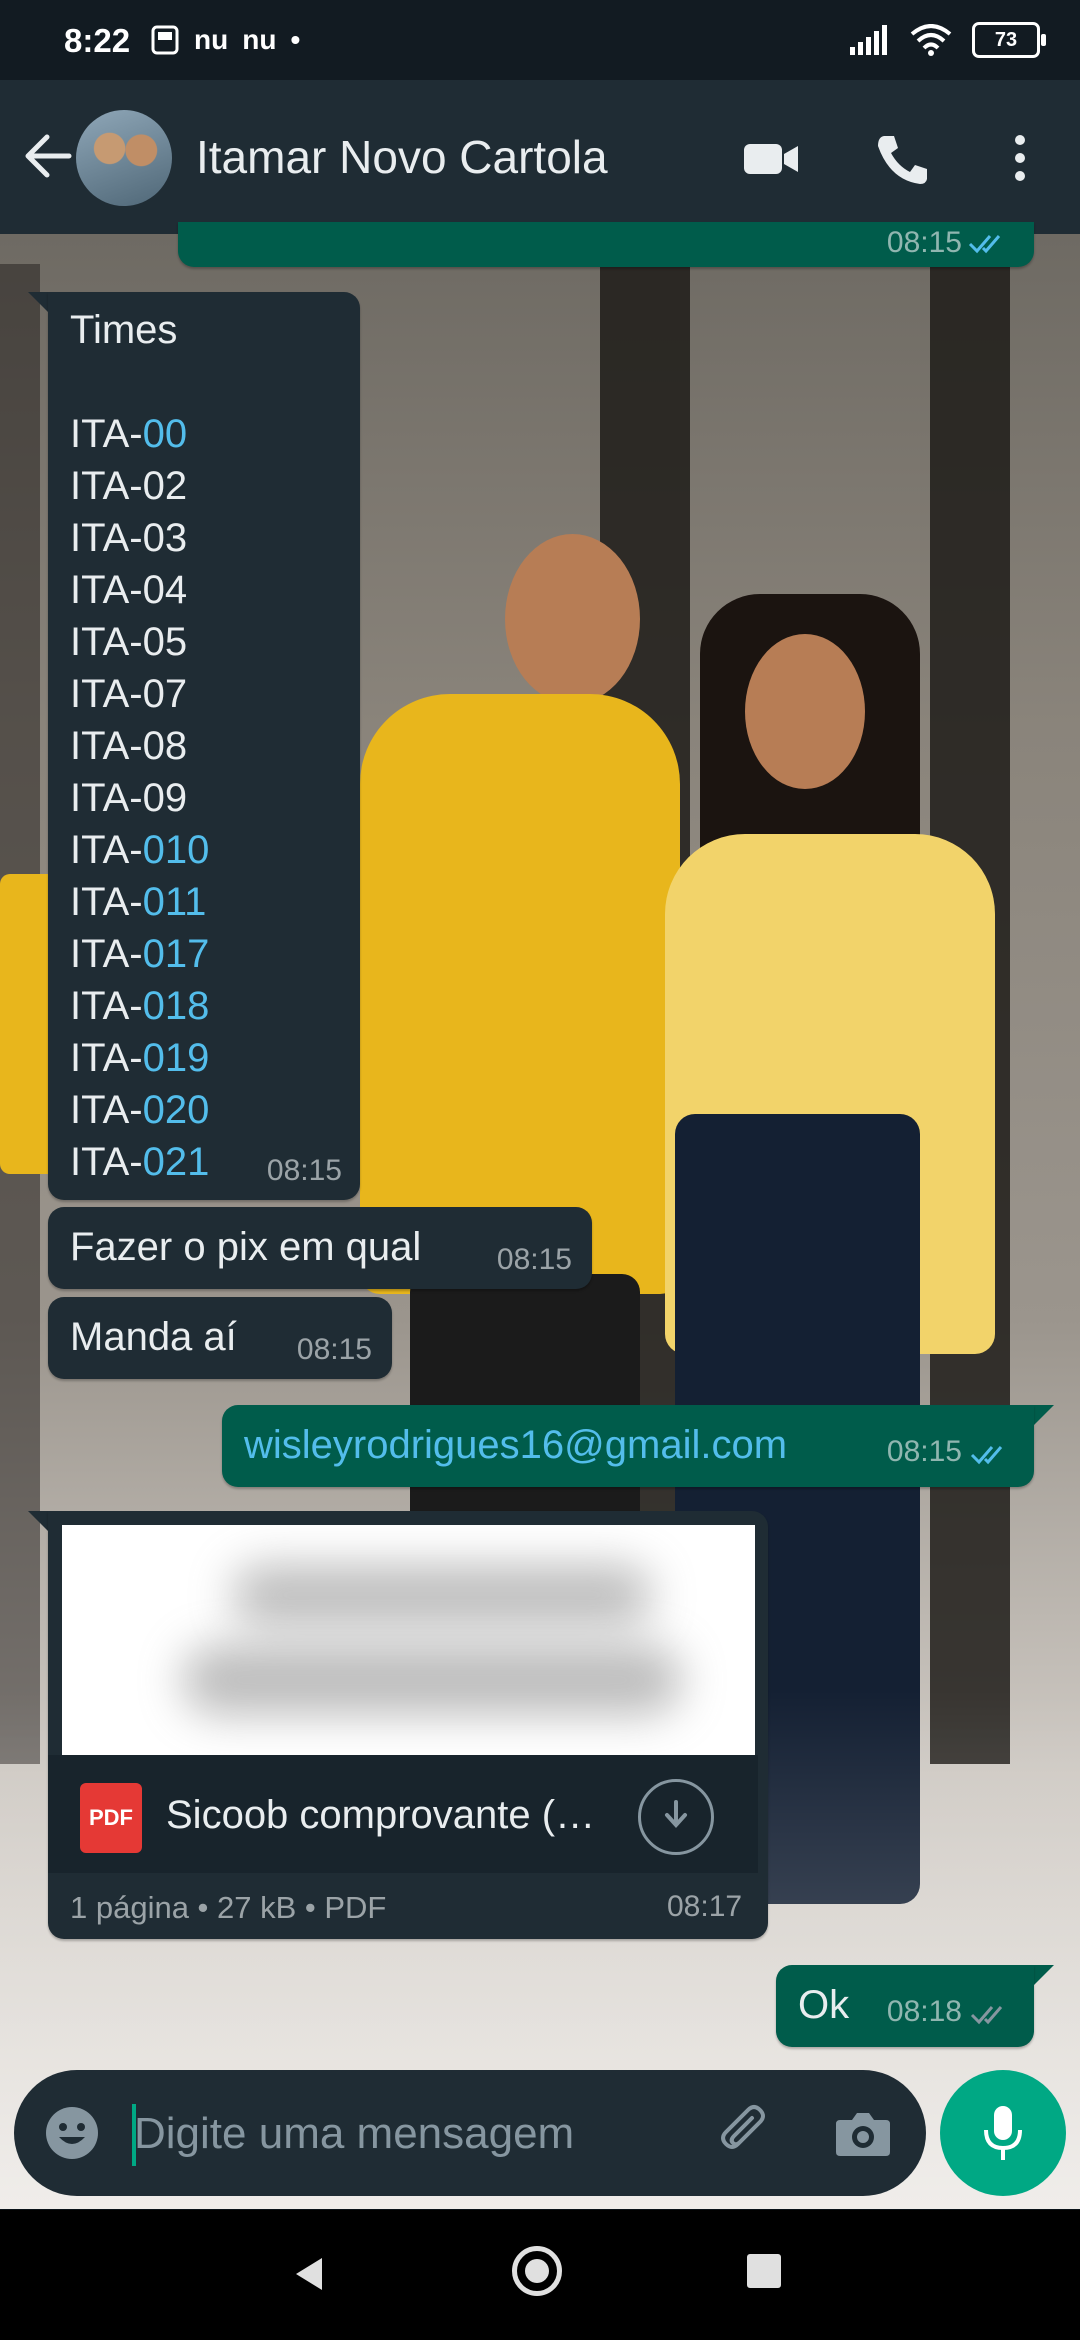 The width and height of the screenshot is (1080, 2340). Describe the element at coordinates (134, 2135) in the screenshot. I see `text-cursor` at that location.